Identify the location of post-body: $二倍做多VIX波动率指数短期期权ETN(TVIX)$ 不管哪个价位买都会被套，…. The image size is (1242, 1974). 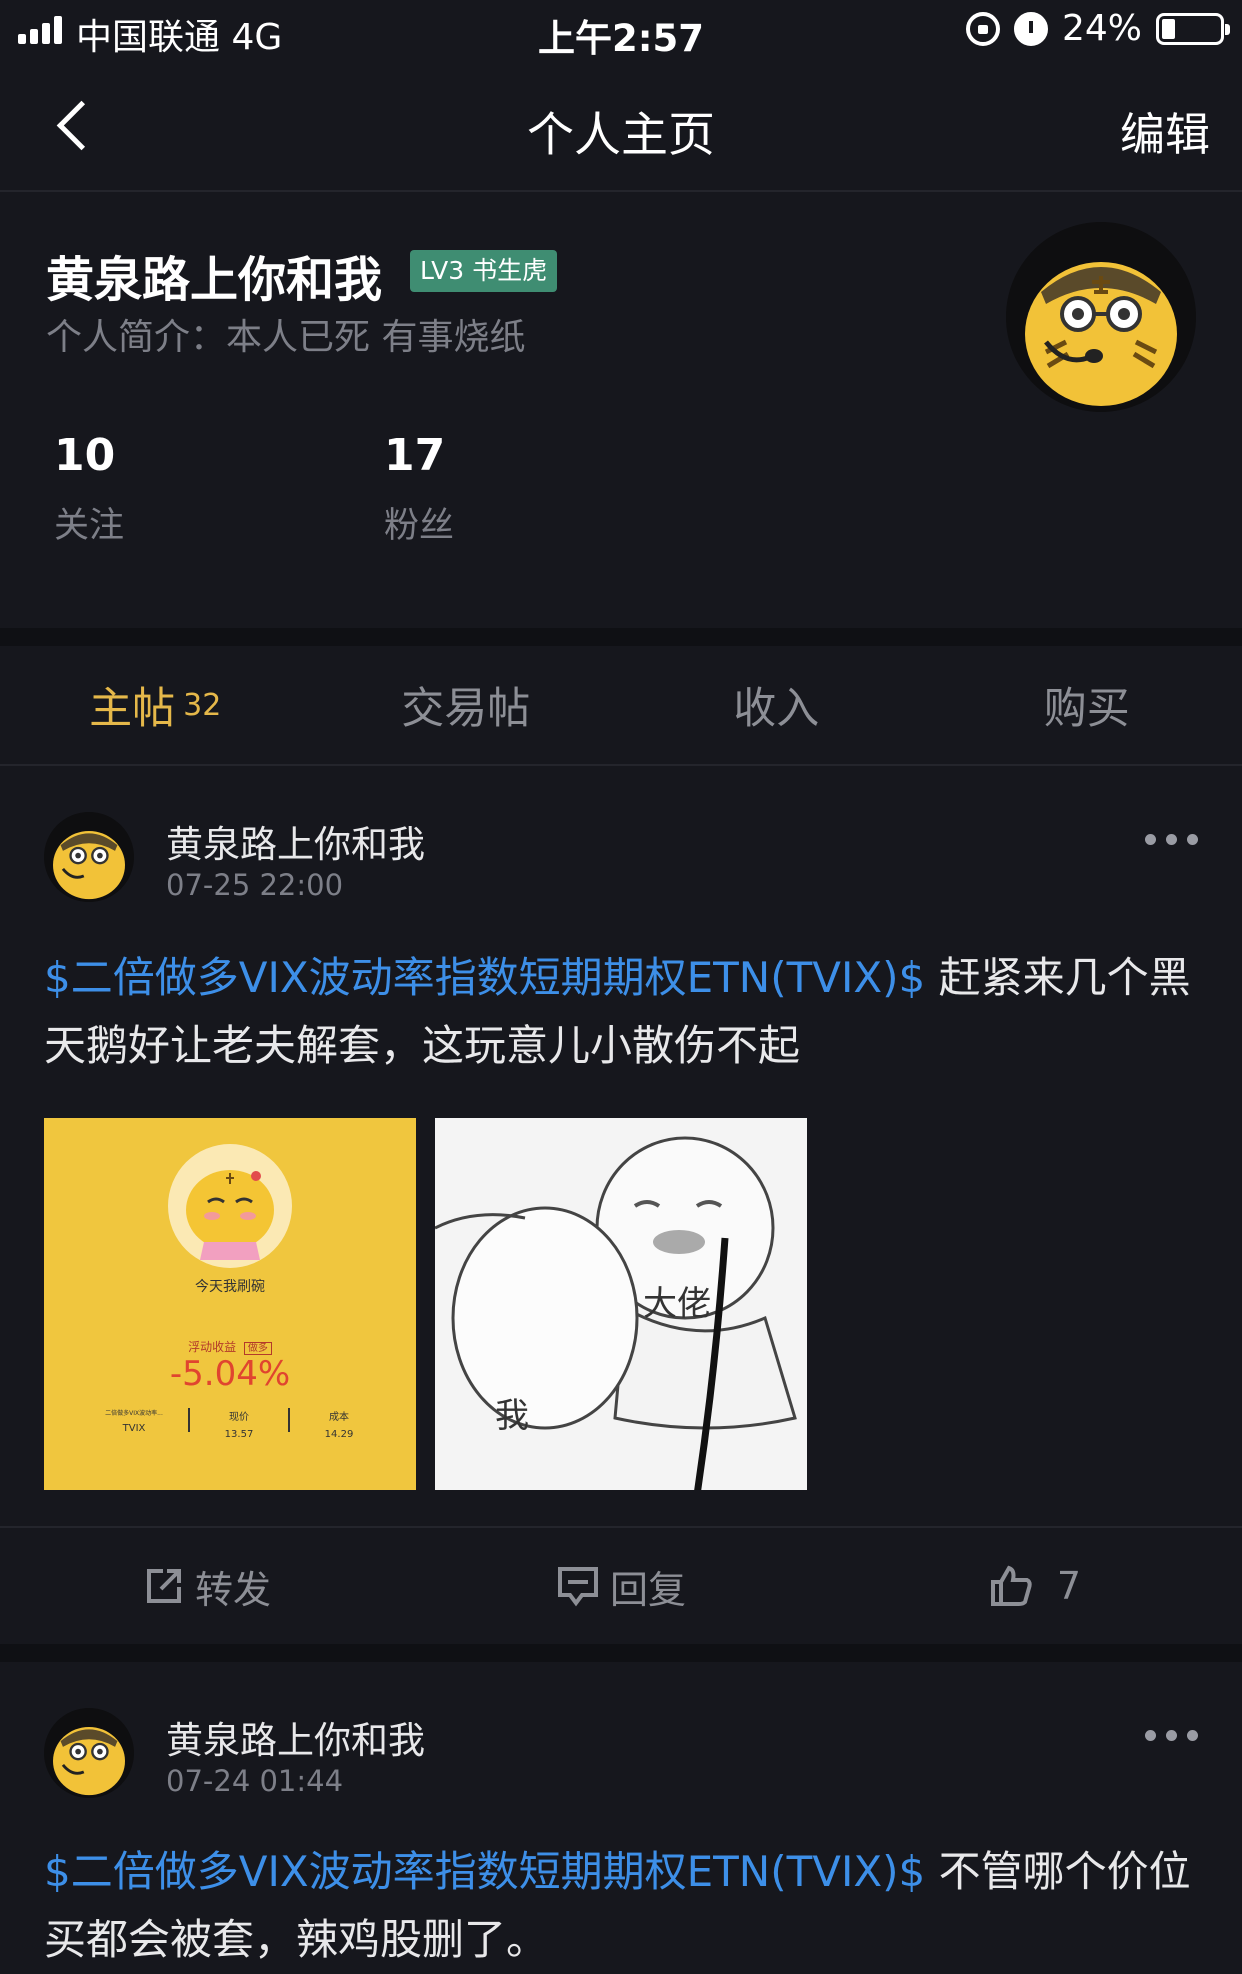
(624, 1906).